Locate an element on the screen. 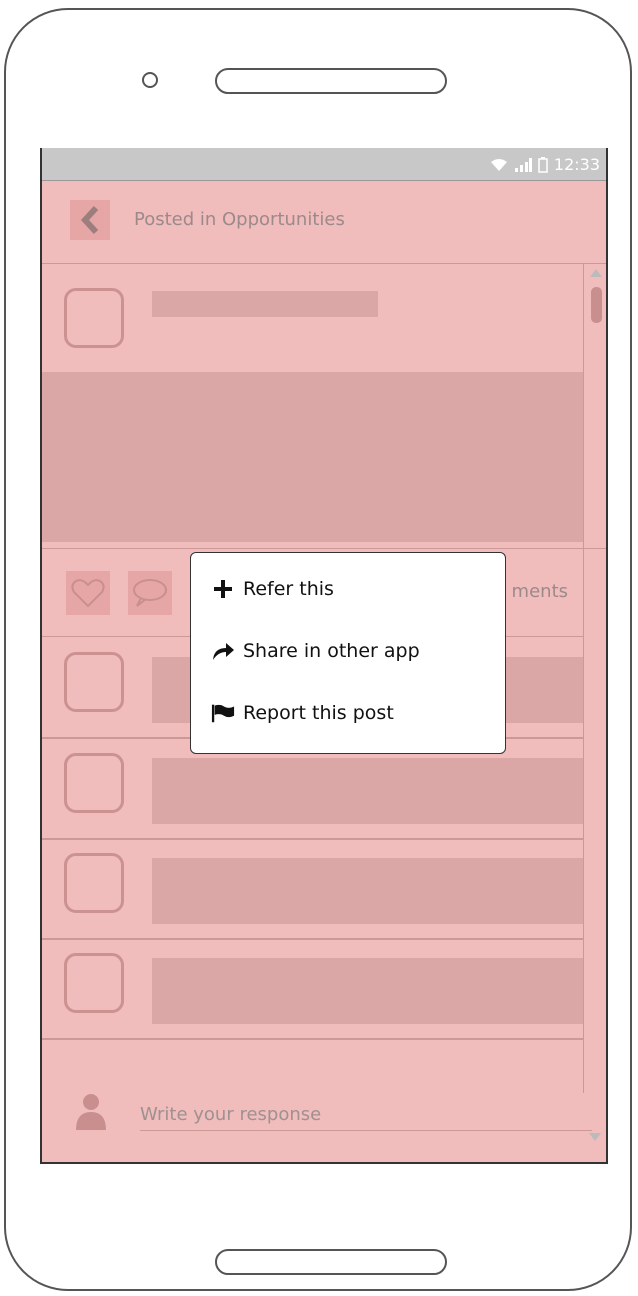  scrollbar is located at coordinates (594, 678).